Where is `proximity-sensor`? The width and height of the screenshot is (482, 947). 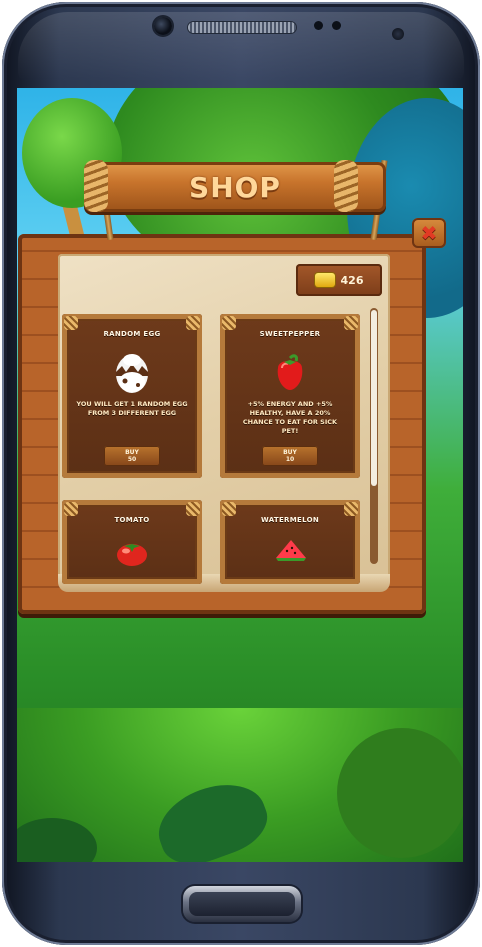
proximity-sensor is located at coordinates (318, 25).